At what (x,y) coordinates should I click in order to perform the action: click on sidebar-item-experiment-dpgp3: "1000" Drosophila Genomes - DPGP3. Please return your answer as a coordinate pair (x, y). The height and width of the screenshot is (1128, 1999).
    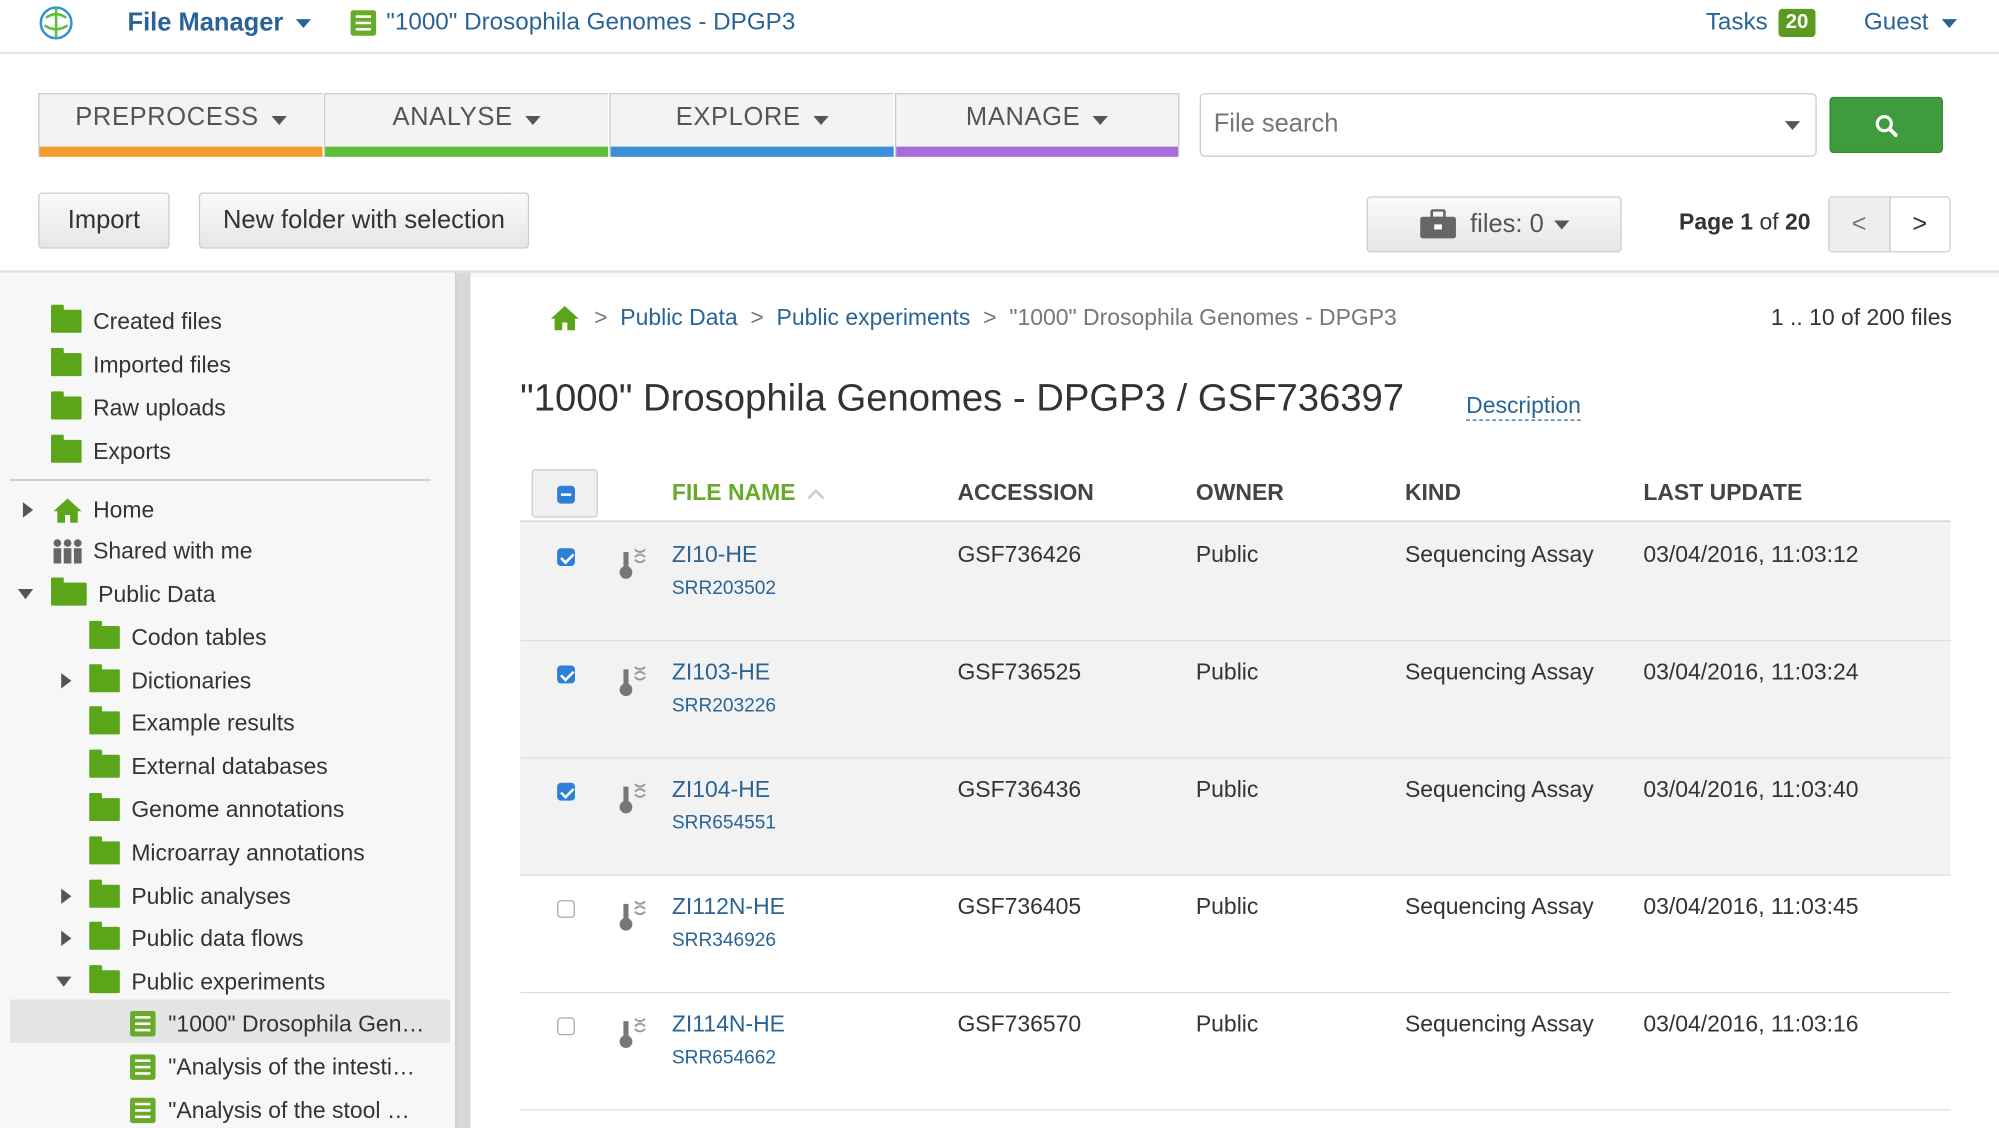
    Looking at the image, I should click on (278, 1023).